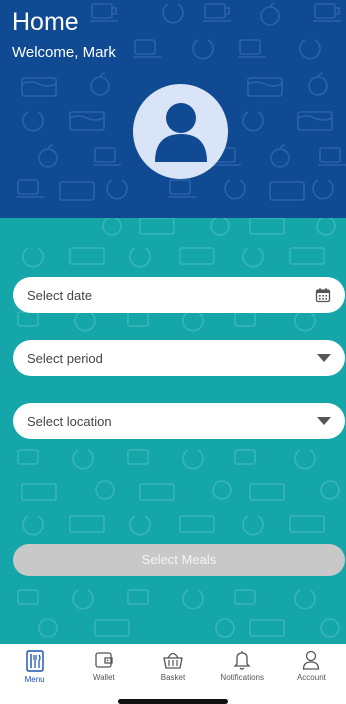 The width and height of the screenshot is (346, 704). I want to click on user-icon, so click(180, 132).